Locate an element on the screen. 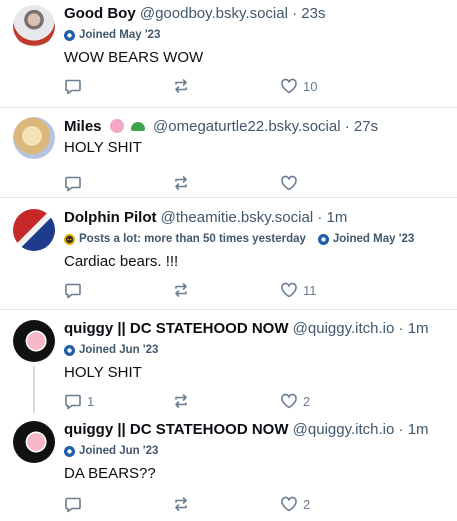  author-handle: @theamitie.bsky.social is located at coordinates (237, 217).